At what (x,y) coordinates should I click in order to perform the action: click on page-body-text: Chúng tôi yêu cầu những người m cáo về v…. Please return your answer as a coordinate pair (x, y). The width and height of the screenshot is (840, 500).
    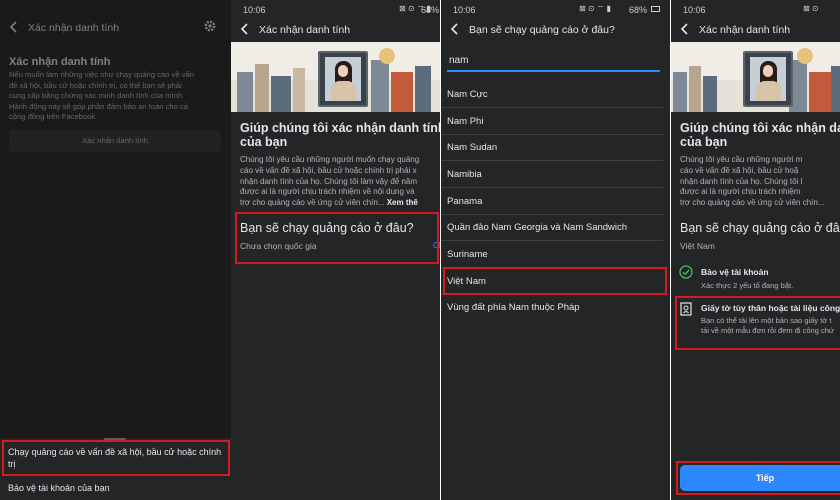
    Looking at the image, I should click on (752, 181).